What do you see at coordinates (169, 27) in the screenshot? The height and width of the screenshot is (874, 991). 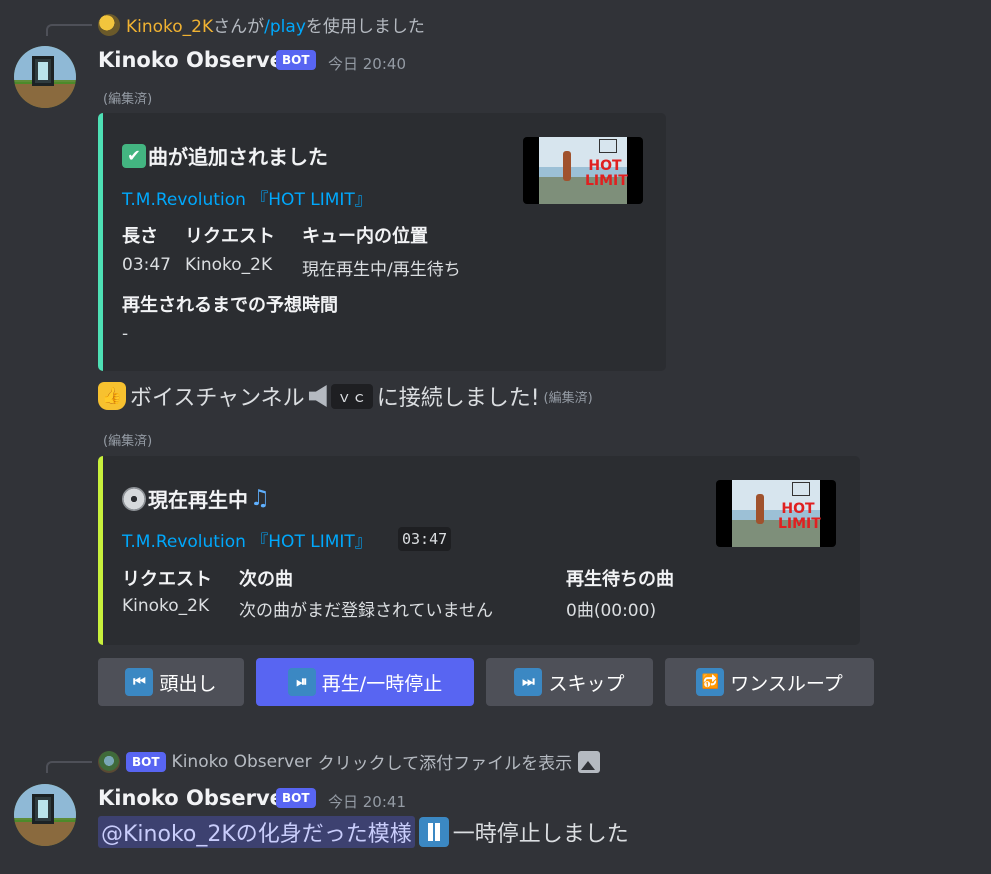 I see `reply-username: Kinoko_2K` at bounding box center [169, 27].